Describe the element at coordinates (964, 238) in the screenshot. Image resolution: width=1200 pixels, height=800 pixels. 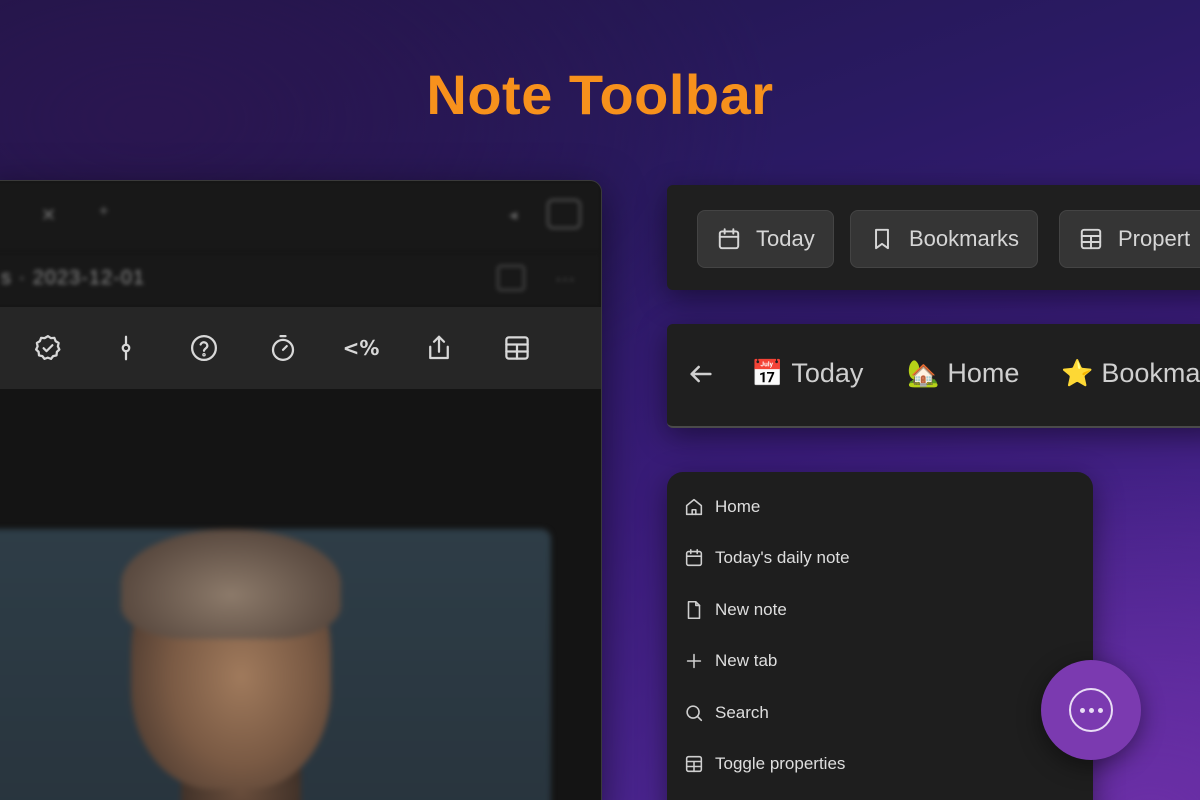
I see `bookmarks-button-label: Bookmarks` at that location.